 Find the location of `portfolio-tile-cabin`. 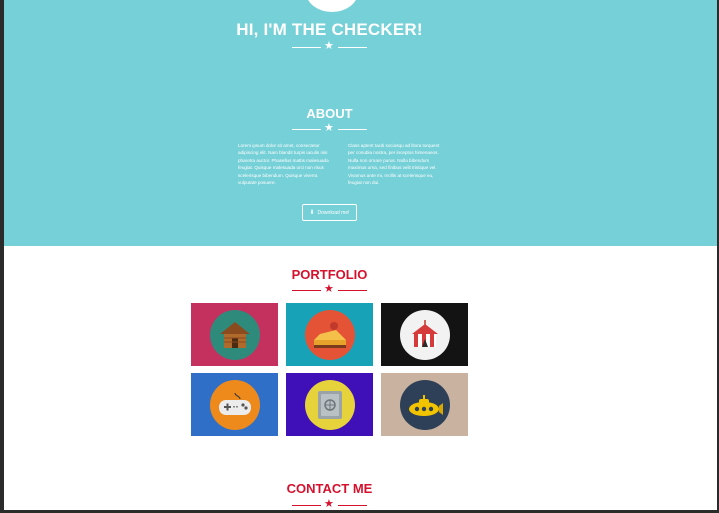

portfolio-tile-cabin is located at coordinates (234, 334).